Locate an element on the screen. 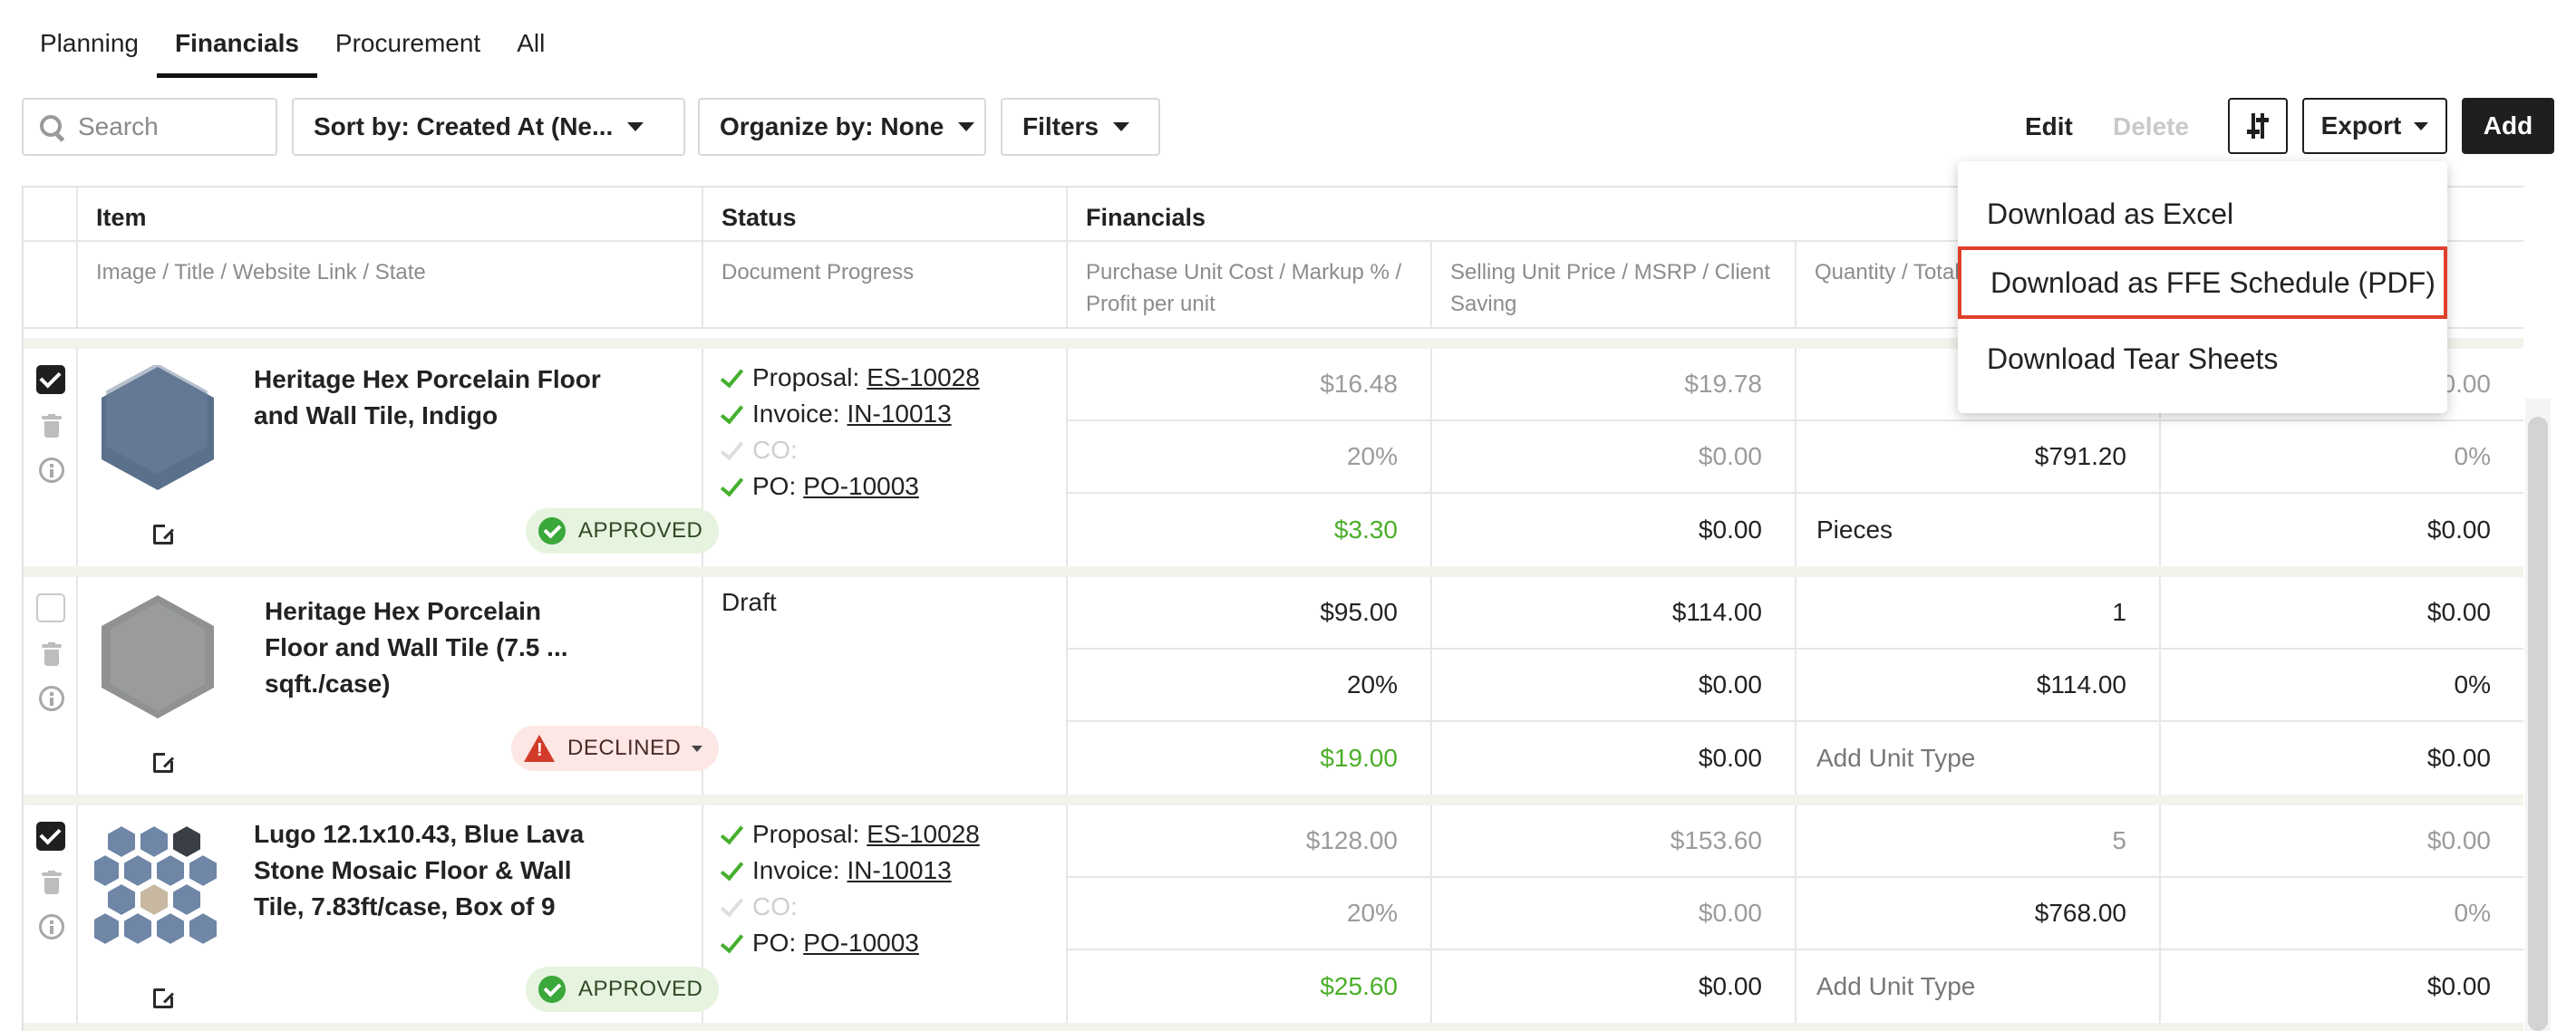  tab-procurement: Procurement is located at coordinates (408, 53).